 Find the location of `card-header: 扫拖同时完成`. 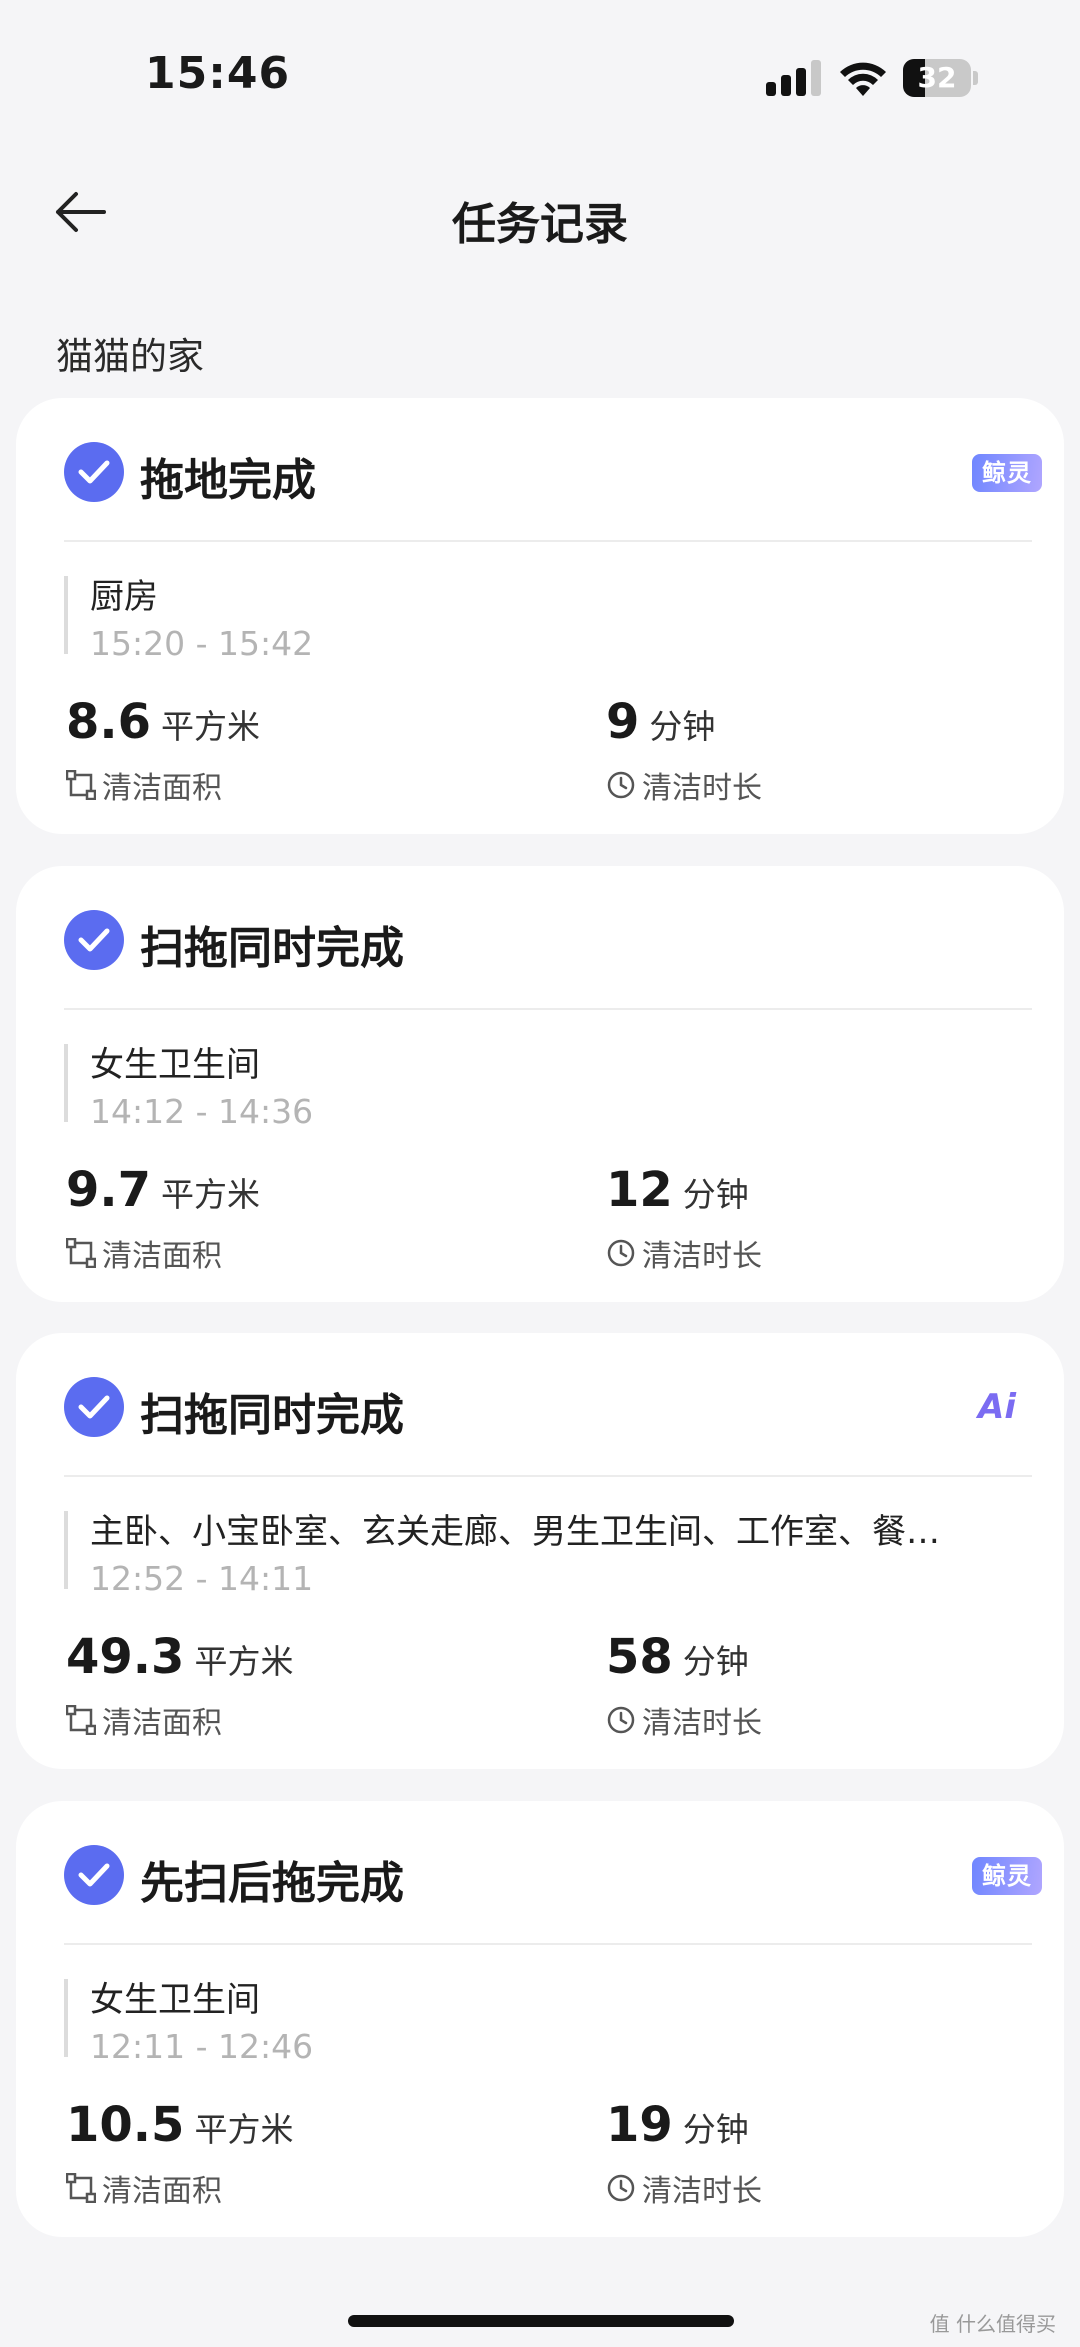

card-header: 扫拖同时完成 is located at coordinates (544, 942).